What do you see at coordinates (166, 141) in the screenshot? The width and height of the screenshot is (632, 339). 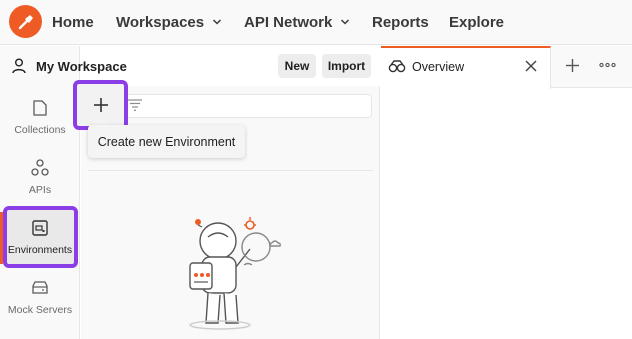 I see `tooltip: Create new Environment` at bounding box center [166, 141].